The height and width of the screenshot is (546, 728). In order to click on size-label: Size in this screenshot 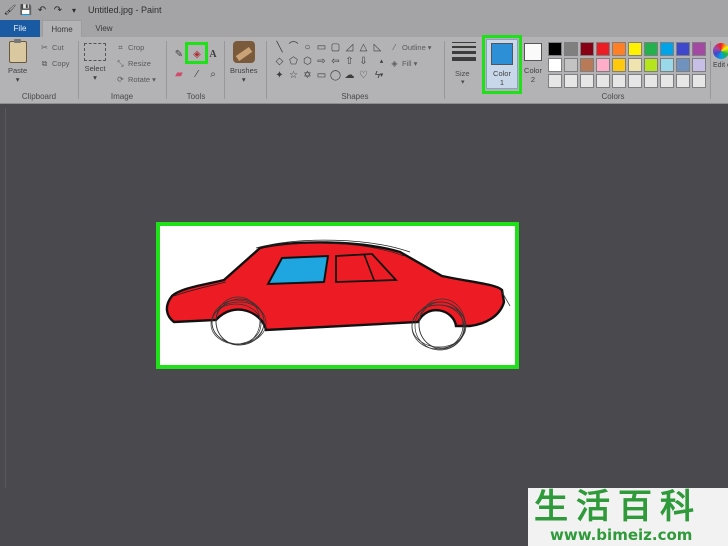, I will do `click(462, 73)`.